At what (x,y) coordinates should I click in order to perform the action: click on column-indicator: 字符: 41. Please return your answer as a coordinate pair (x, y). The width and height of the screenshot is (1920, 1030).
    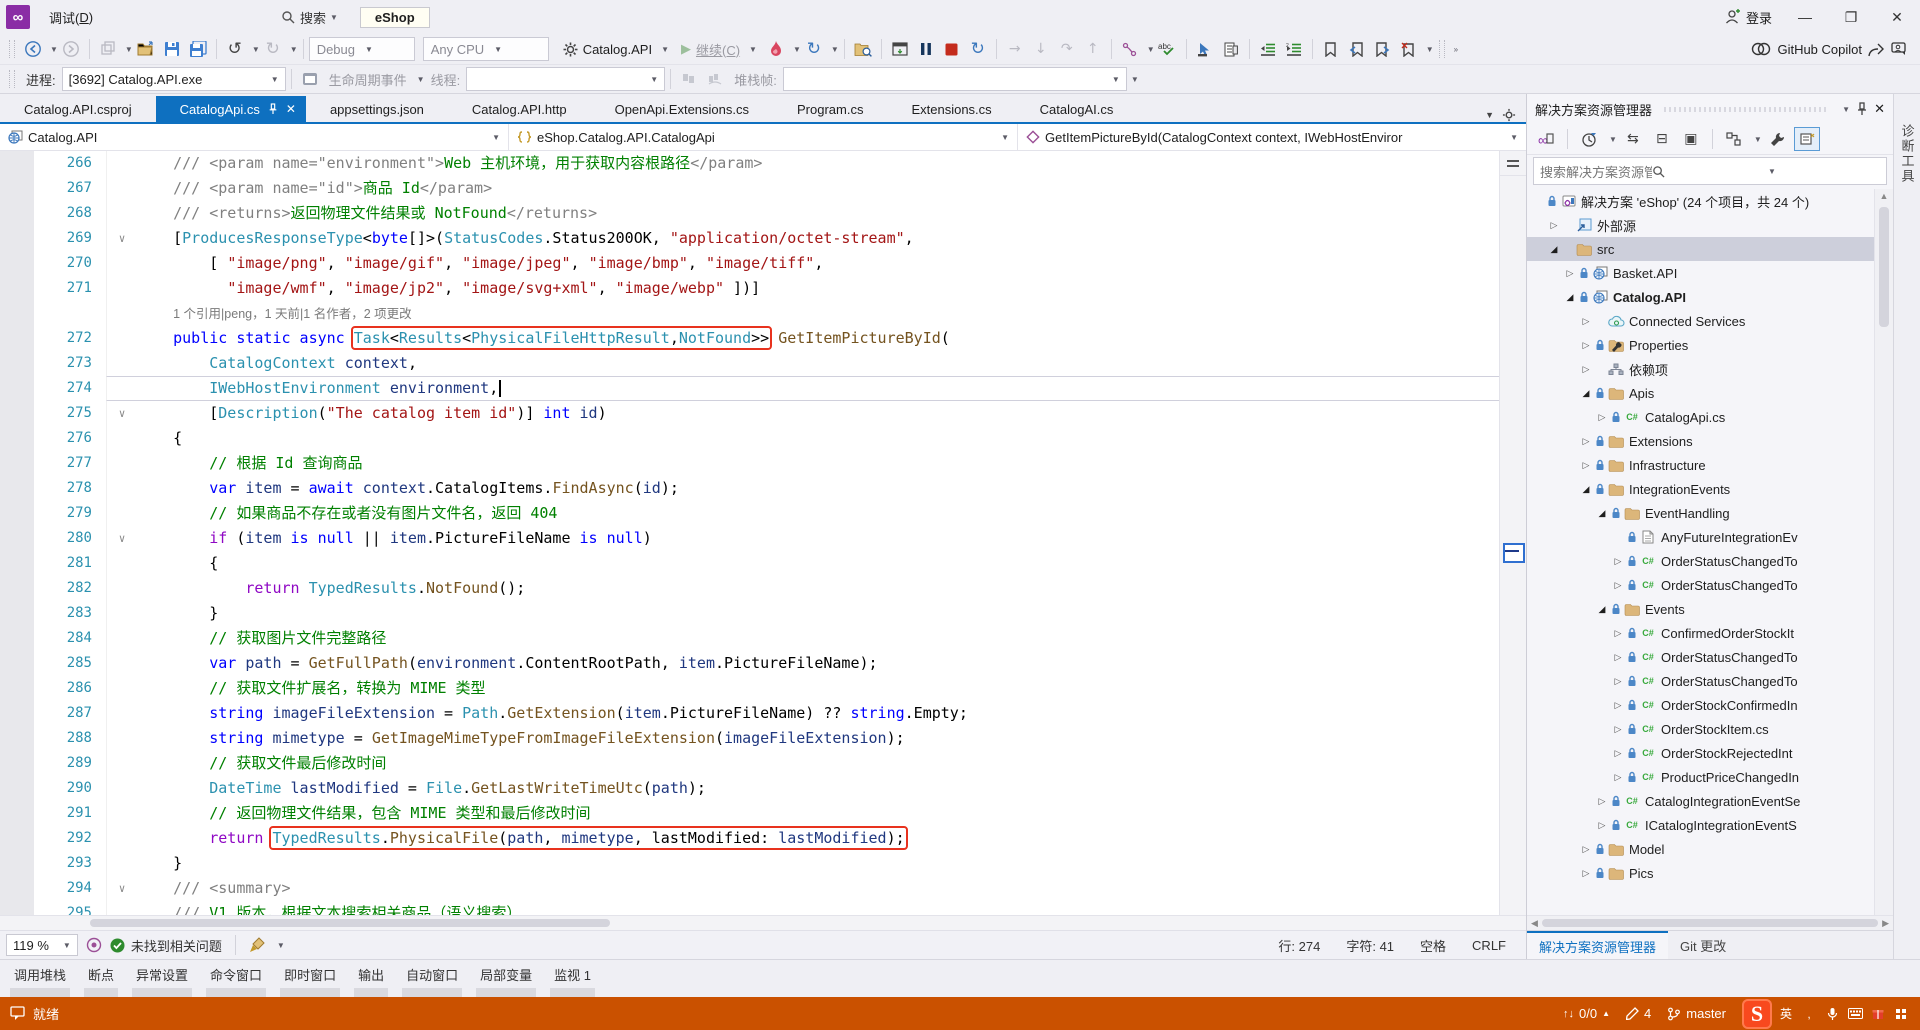
    Looking at the image, I should click on (1370, 945).